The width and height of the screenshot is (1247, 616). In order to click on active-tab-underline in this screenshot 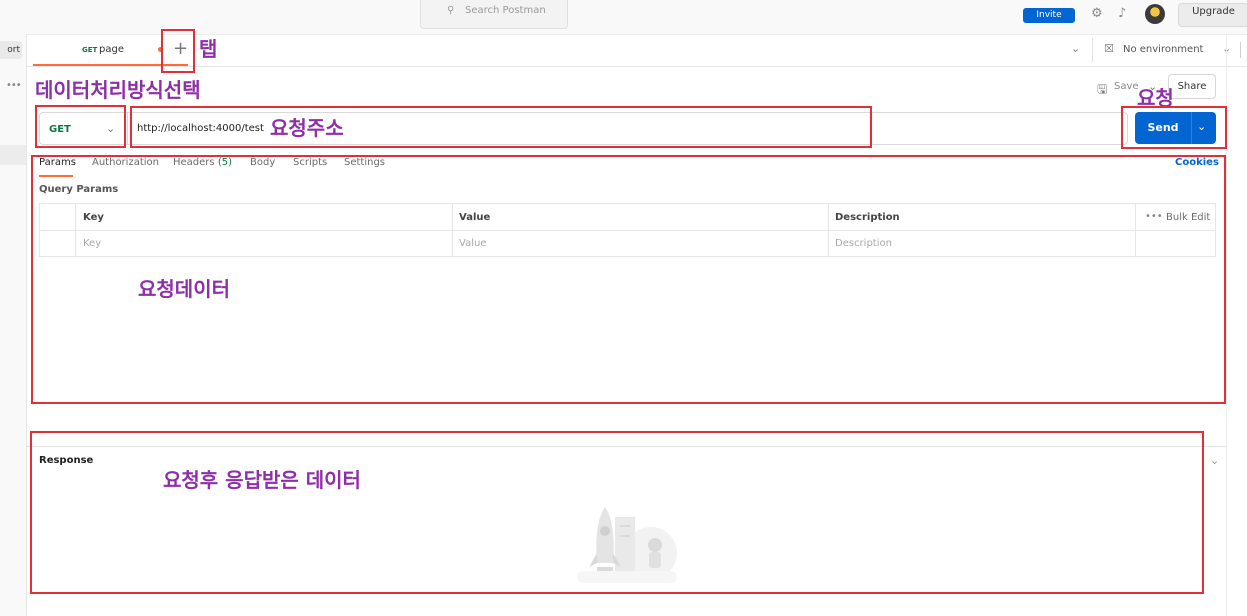, I will do `click(56, 176)`.